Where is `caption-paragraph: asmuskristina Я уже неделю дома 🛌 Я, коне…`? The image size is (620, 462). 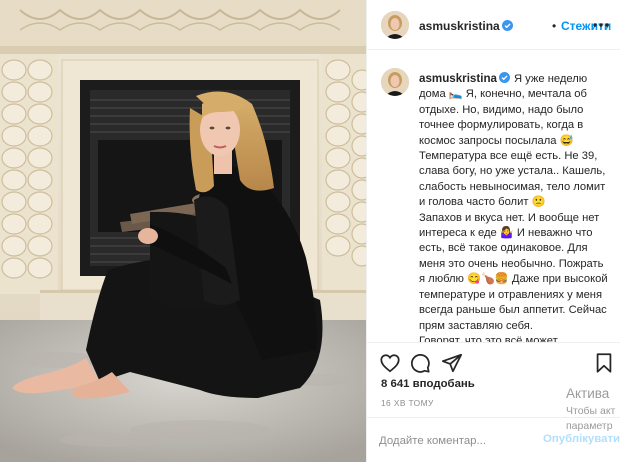 caption-paragraph: asmuskristina Я уже неделю дома 🛌 Я, коне… is located at coordinates (514, 110).